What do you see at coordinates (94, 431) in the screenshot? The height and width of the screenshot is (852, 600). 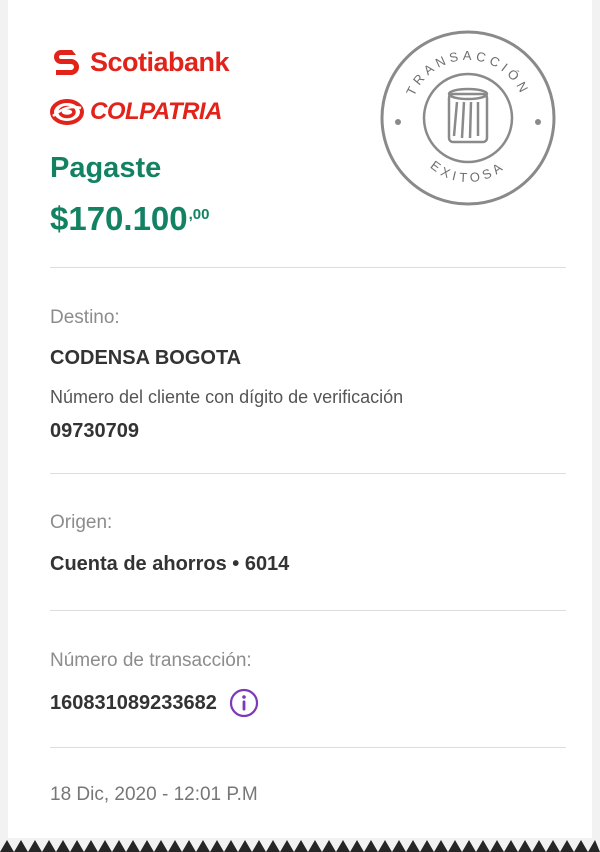 I see `client-number: 09730709` at bounding box center [94, 431].